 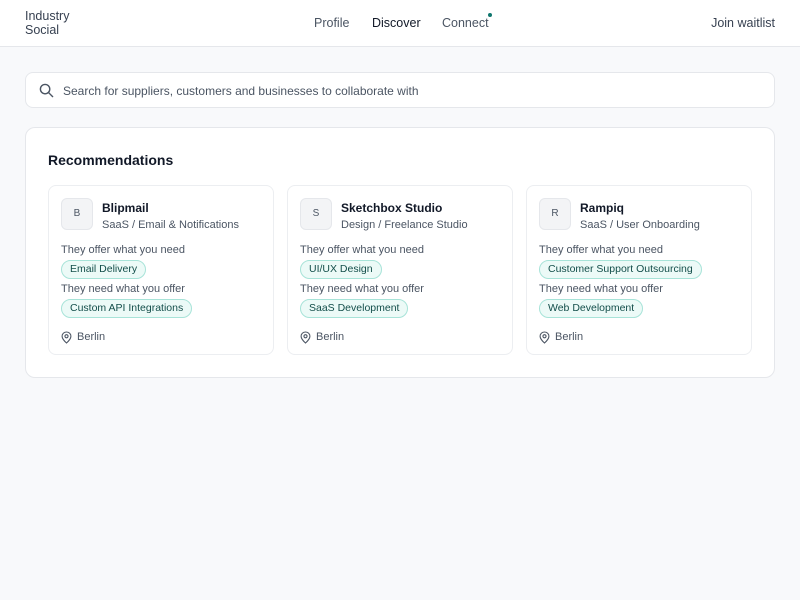 What do you see at coordinates (331, 23) in the screenshot?
I see `nav-profile: Profile` at bounding box center [331, 23].